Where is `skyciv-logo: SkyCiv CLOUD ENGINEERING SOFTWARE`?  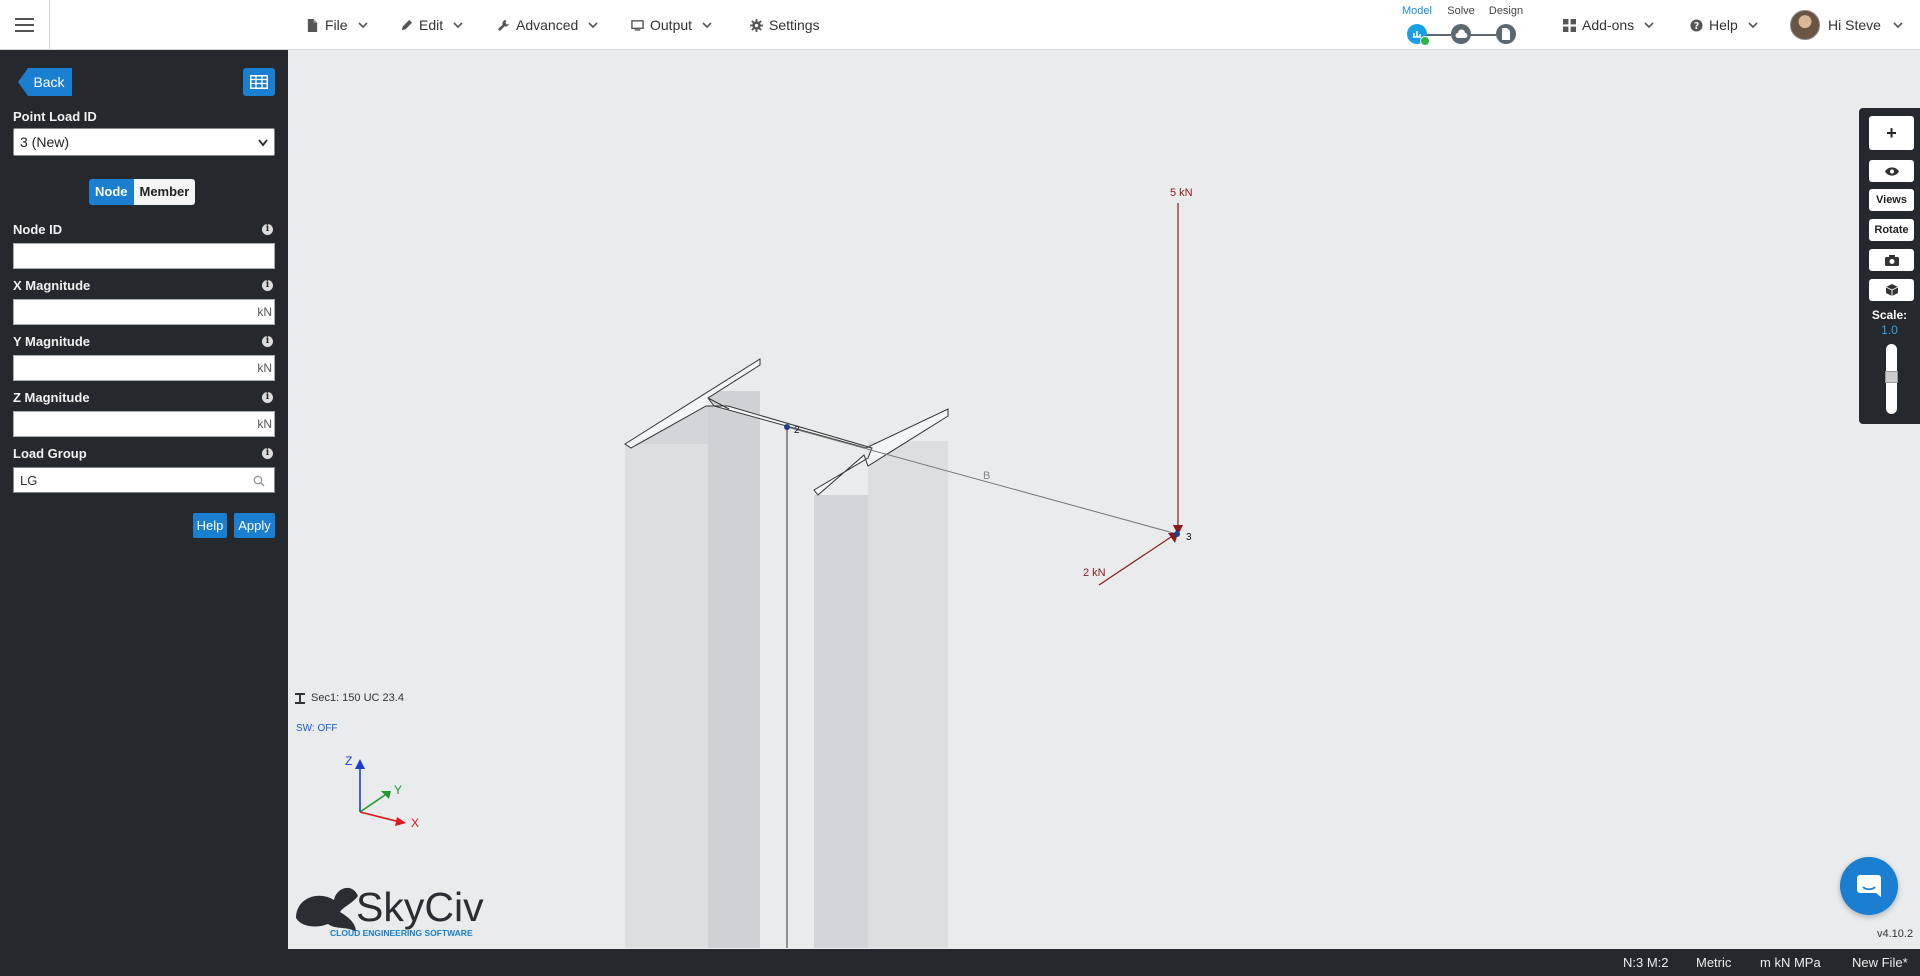
skyciv-logo: SkyCiv CLOUD ENGINEERING SOFTWARE is located at coordinates (390, 911).